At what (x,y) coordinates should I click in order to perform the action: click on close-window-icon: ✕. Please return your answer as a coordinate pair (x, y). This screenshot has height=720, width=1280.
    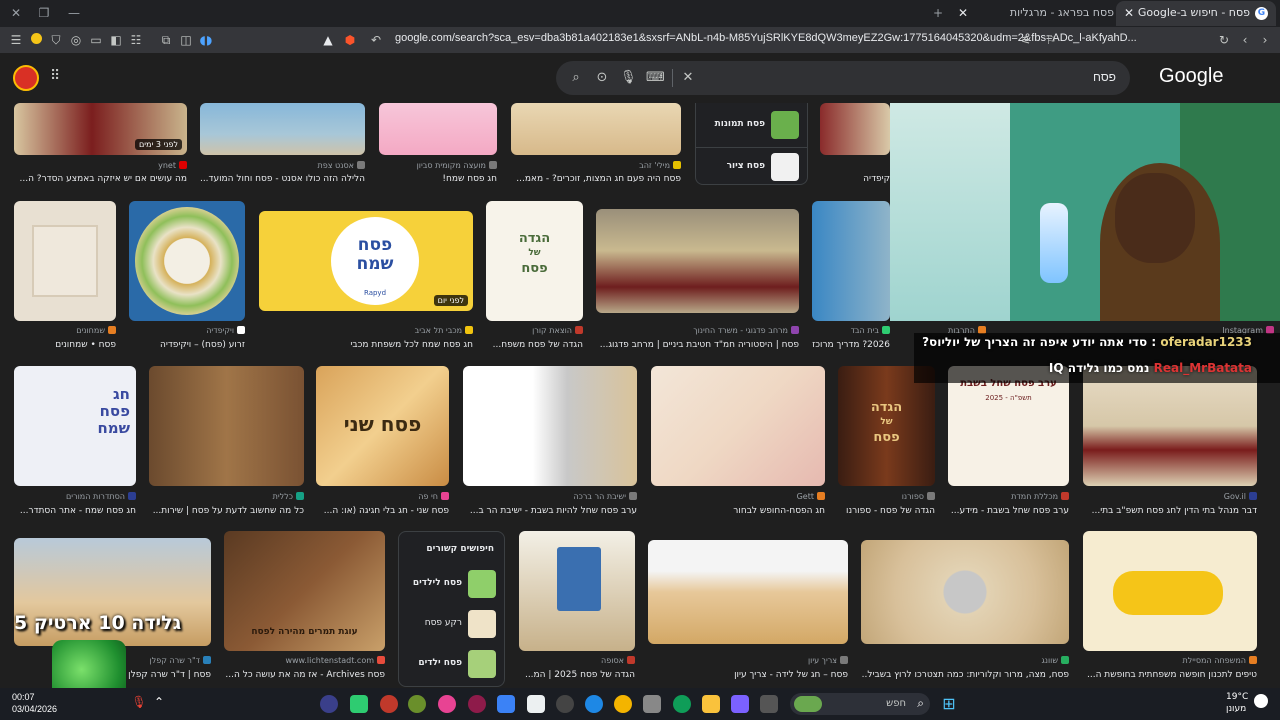
    Looking at the image, I should click on (16, 13).